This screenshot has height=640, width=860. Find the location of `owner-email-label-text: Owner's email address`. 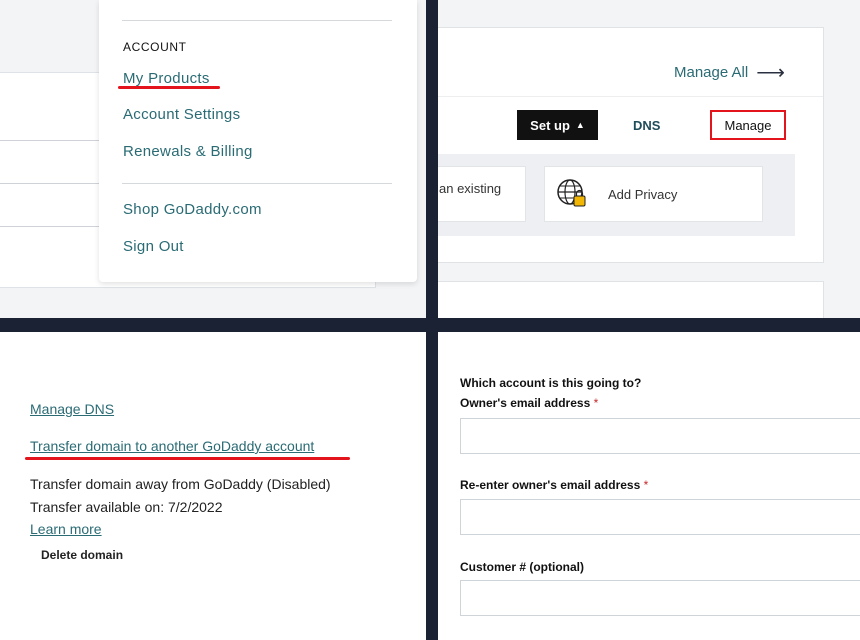

owner-email-label-text: Owner's email address is located at coordinates (525, 403).